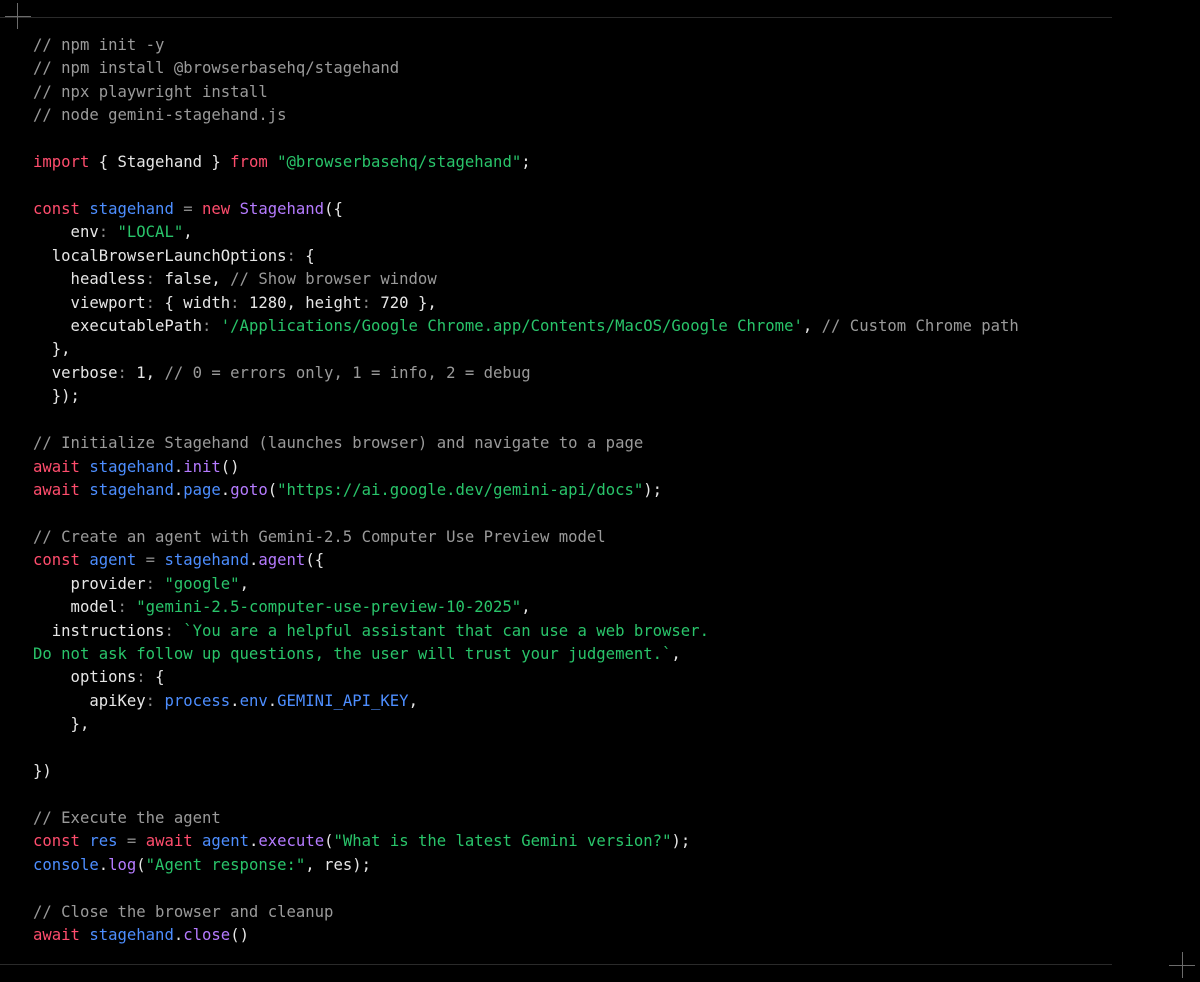 Image resolution: width=1200 pixels, height=982 pixels. I want to click on code-line: // npx playwright install, so click(526, 92).